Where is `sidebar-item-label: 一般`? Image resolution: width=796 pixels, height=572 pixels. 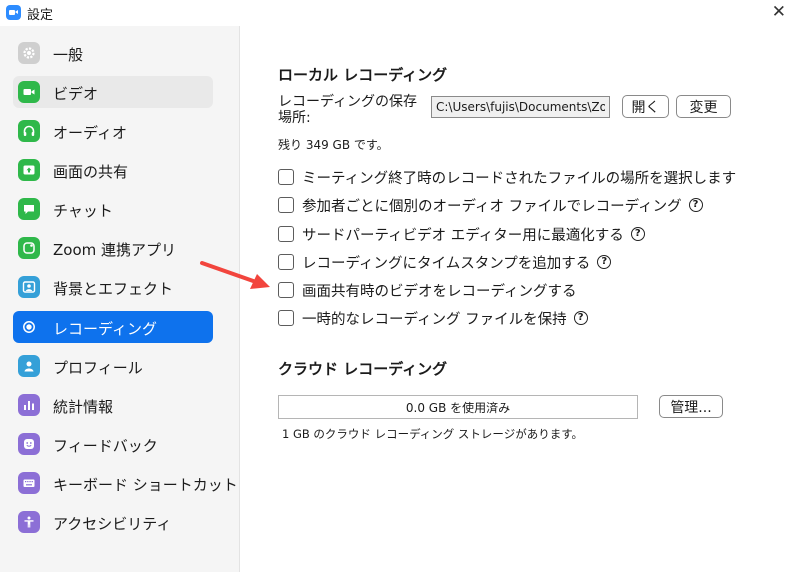
sidebar-item-label: 一般 is located at coordinates (68, 55).